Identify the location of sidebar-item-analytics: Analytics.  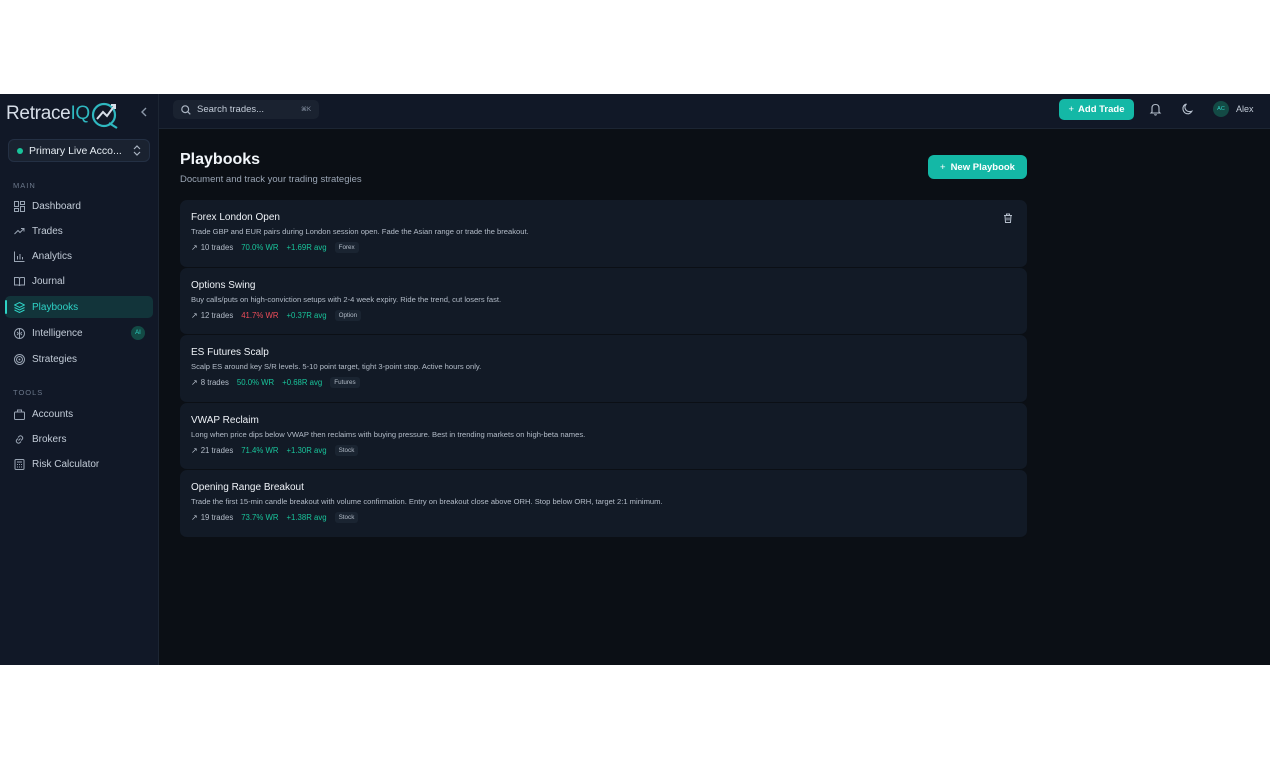
(79, 256).